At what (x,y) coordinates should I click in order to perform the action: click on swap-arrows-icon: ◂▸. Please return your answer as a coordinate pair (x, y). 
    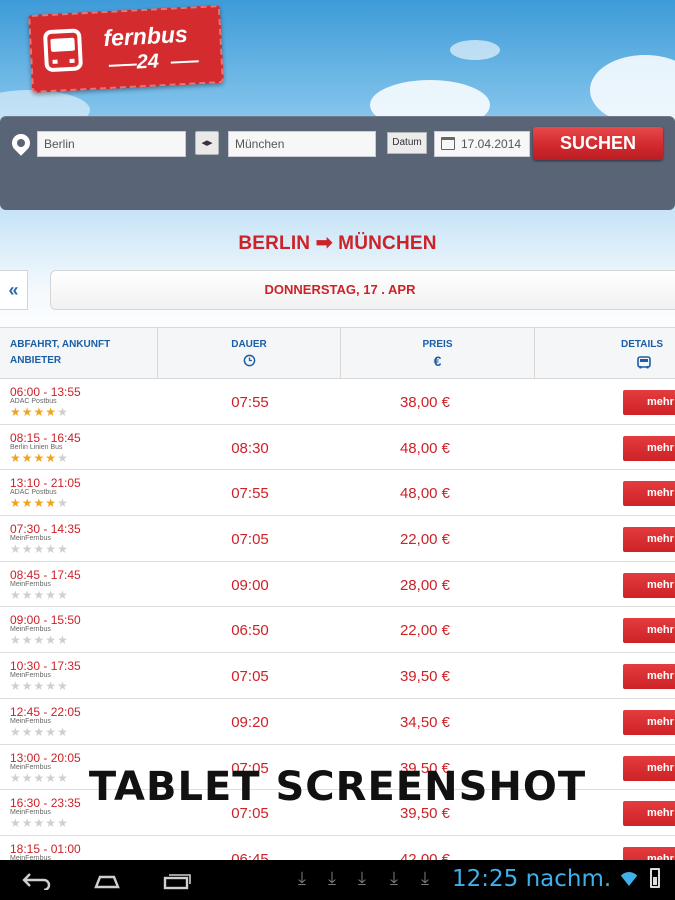
    Looking at the image, I should click on (207, 143).